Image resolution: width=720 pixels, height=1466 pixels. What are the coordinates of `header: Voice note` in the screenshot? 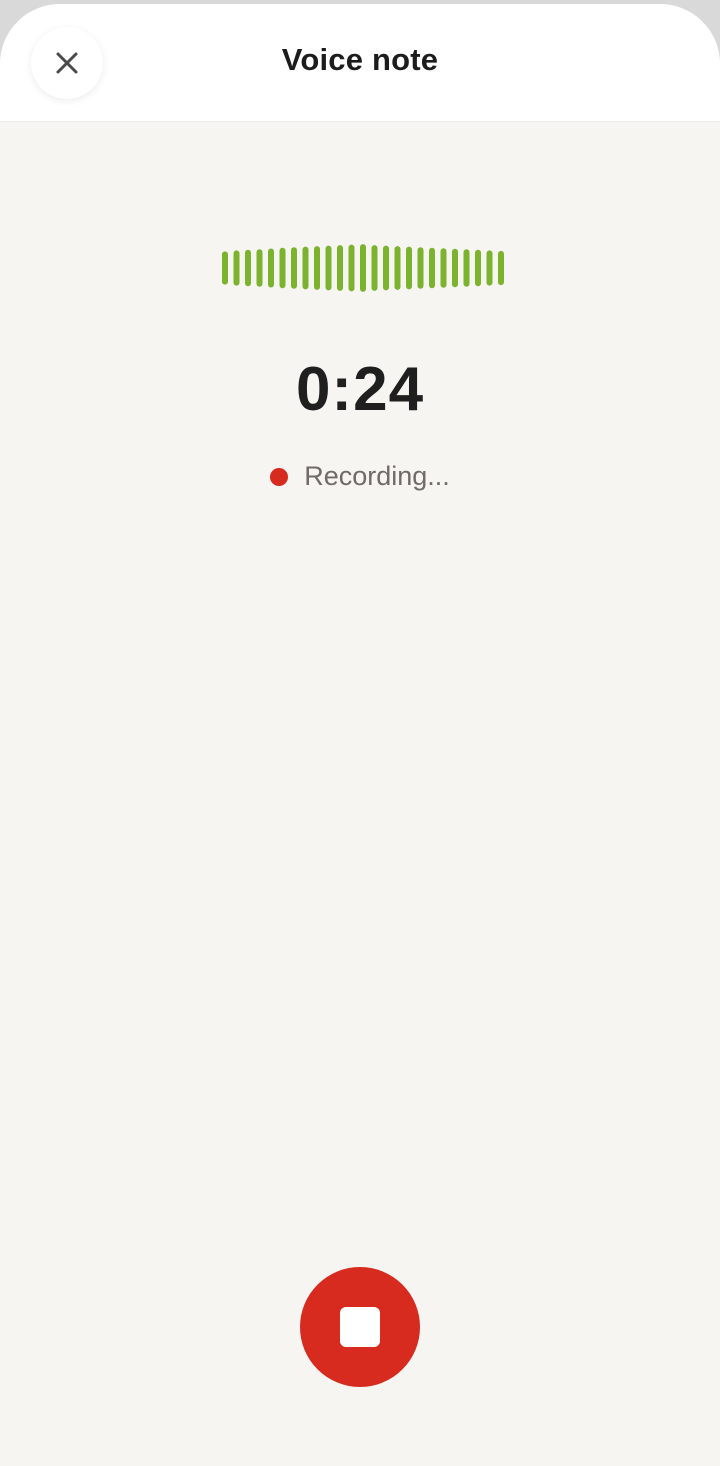 It's located at (360, 63).